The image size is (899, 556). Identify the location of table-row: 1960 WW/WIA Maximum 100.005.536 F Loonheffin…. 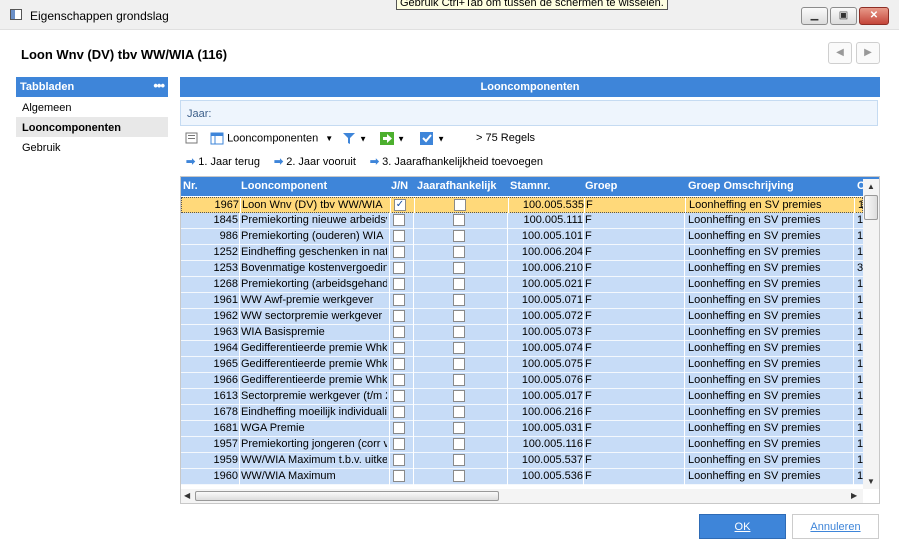
(522, 477).